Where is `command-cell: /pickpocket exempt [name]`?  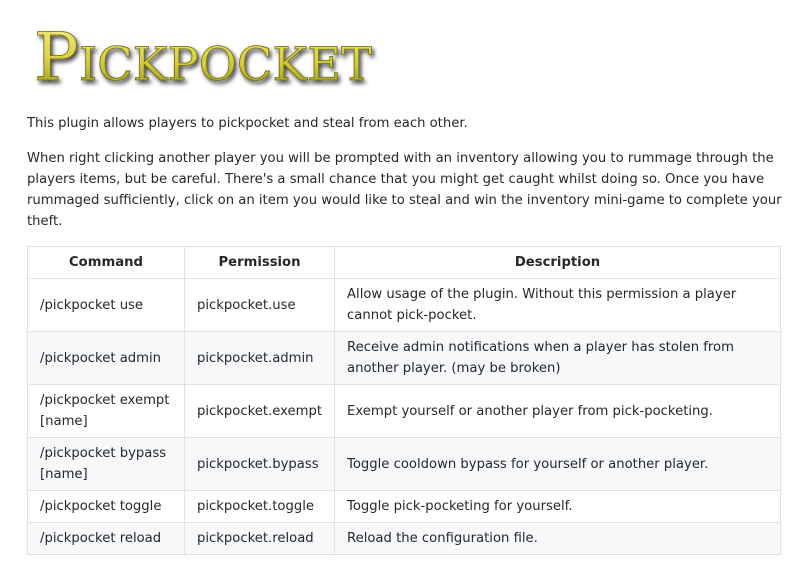
command-cell: /pickpocket exempt [name] is located at coordinates (106, 411).